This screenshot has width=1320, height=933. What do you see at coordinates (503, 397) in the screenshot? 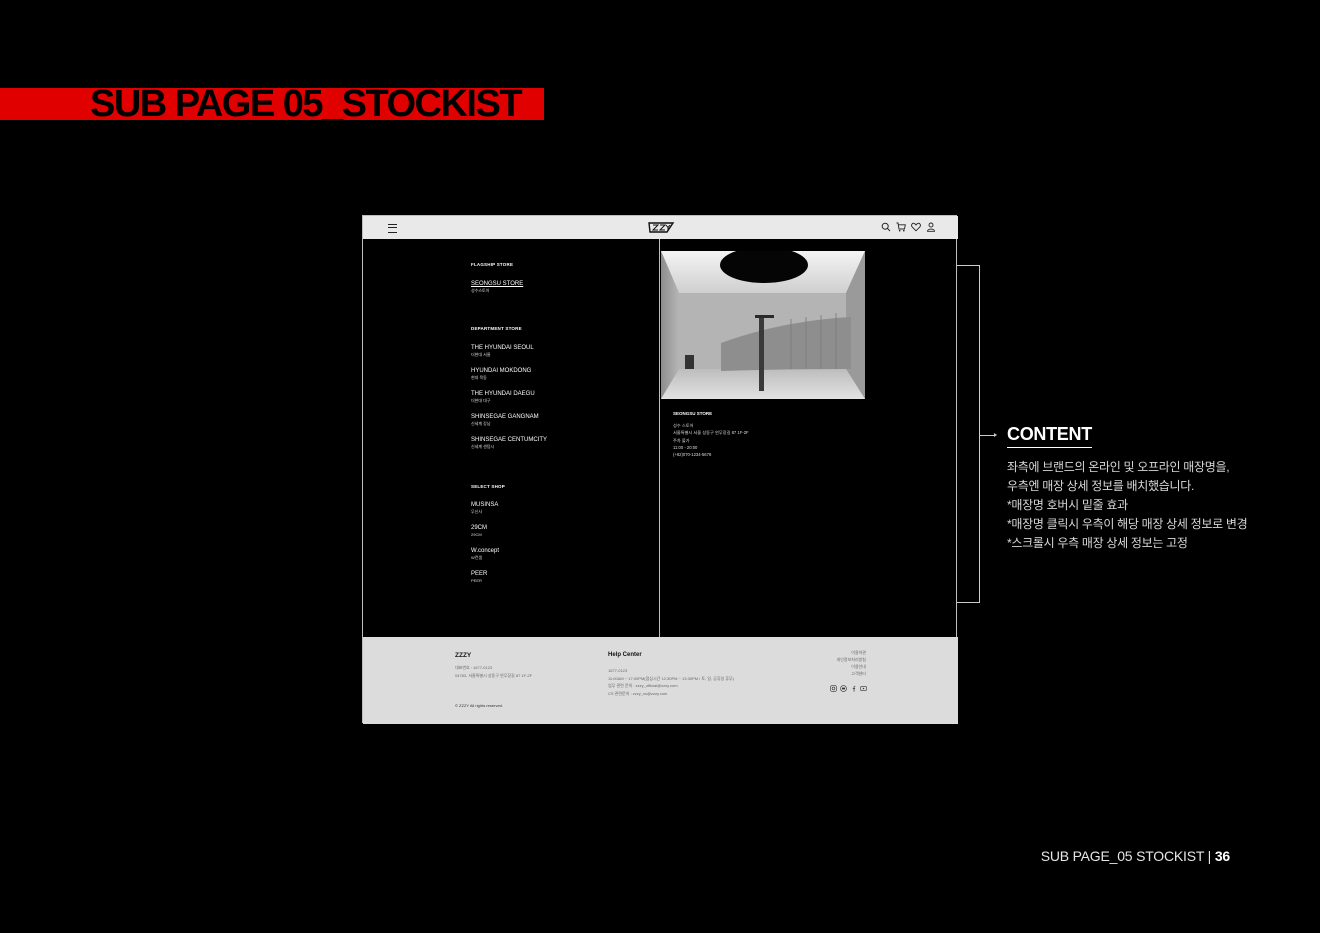
I see `store-item-the-hyundai-daegu: THE HYUNDAI DAEGU 더현대 대구` at bounding box center [503, 397].